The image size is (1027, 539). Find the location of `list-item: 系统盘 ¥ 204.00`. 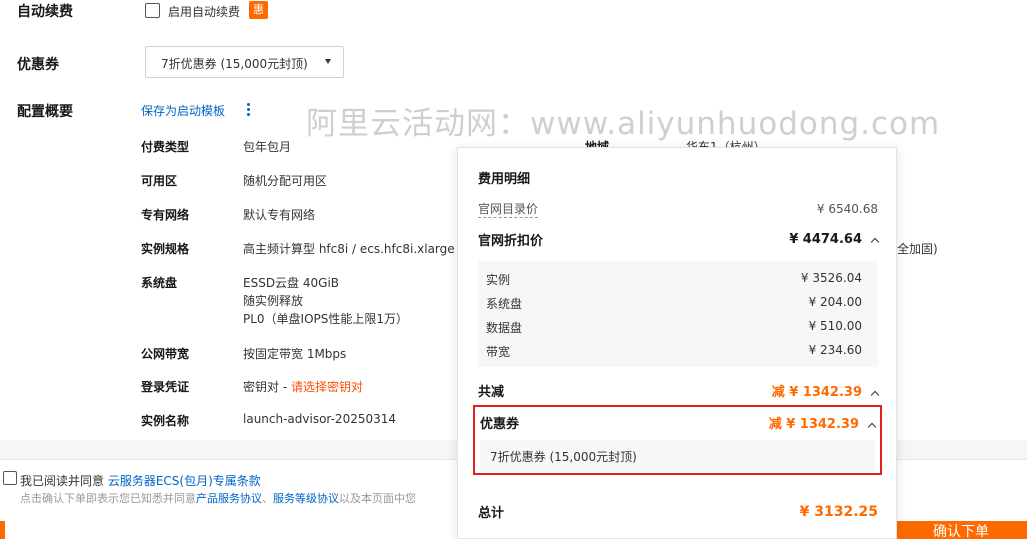

list-item: 系统盘 ¥ 204.00 is located at coordinates (674, 303).